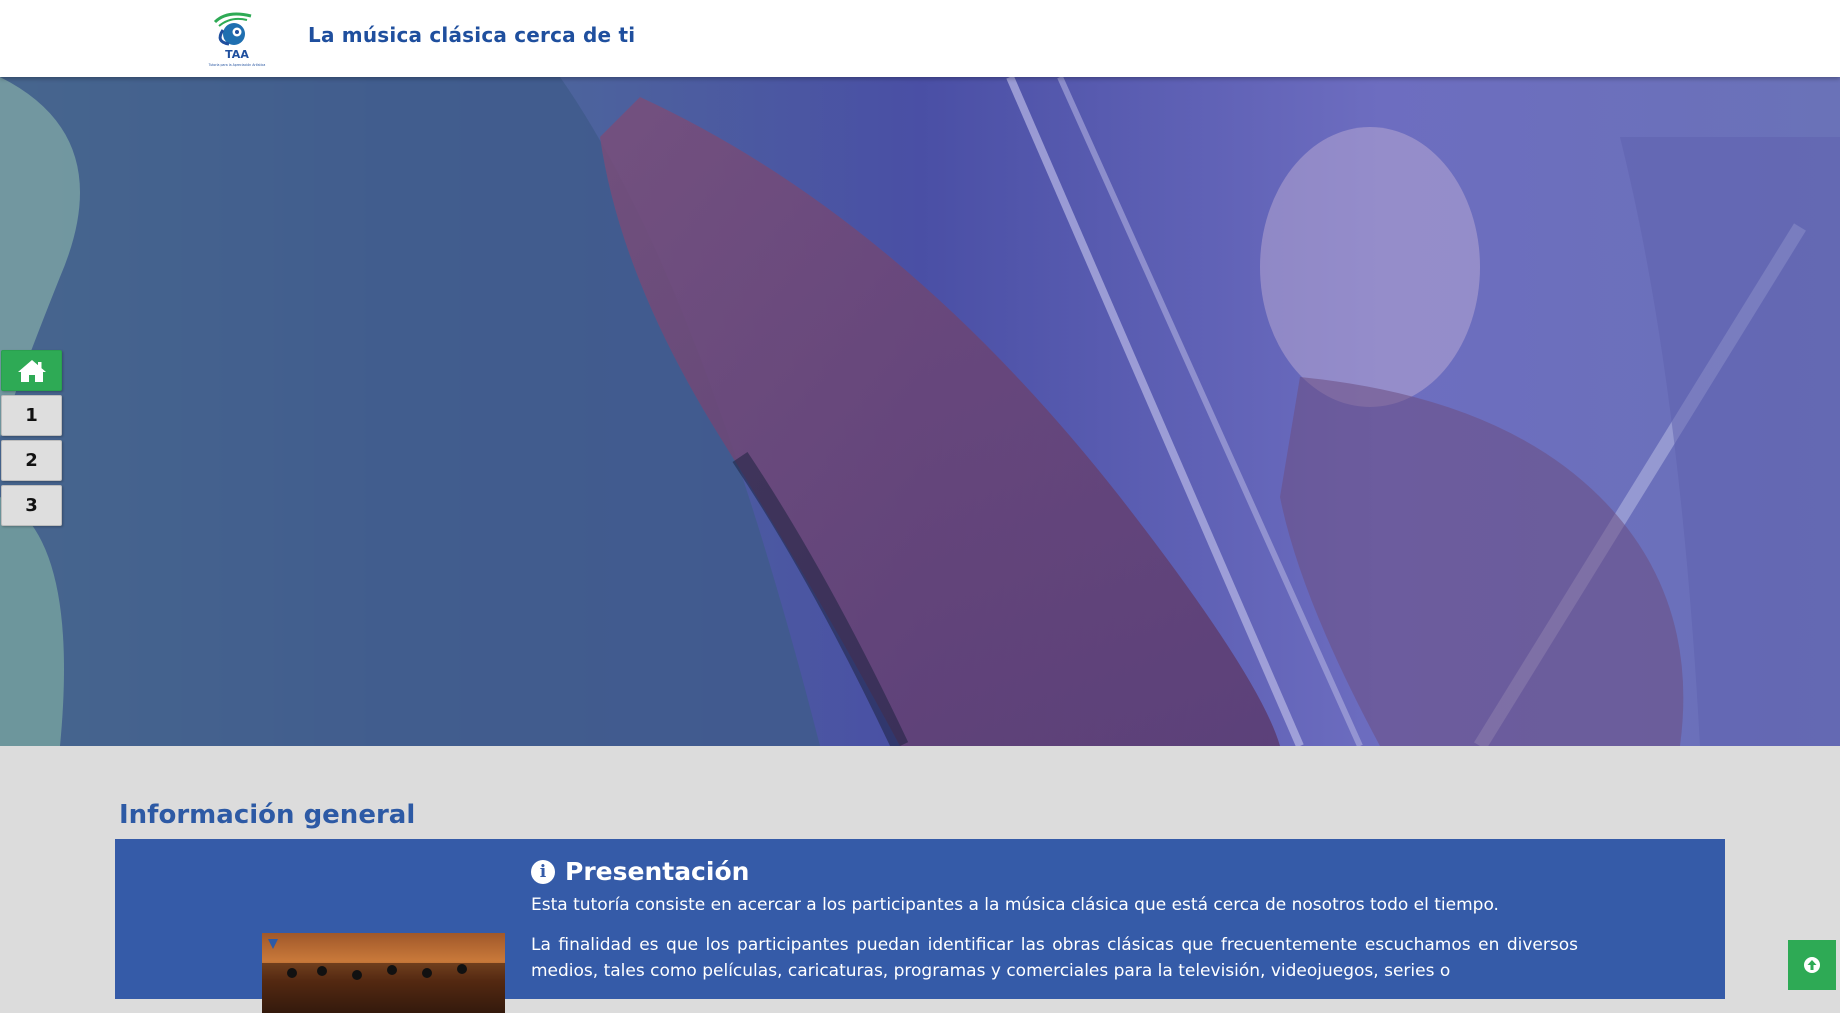 The image size is (1840, 1013). What do you see at coordinates (657, 871) in the screenshot?
I see `presentation-title-text: Presentación` at bounding box center [657, 871].